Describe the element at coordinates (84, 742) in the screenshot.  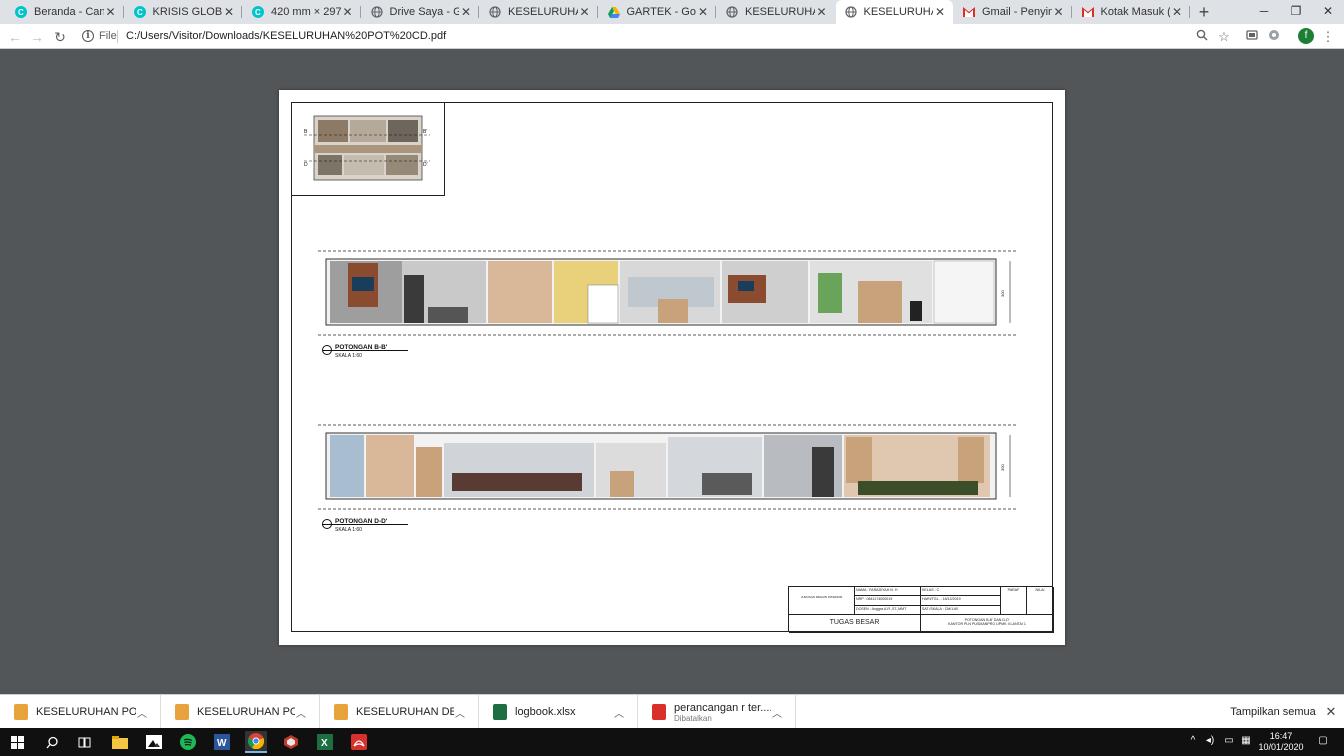
I see `task-view-icon` at that location.